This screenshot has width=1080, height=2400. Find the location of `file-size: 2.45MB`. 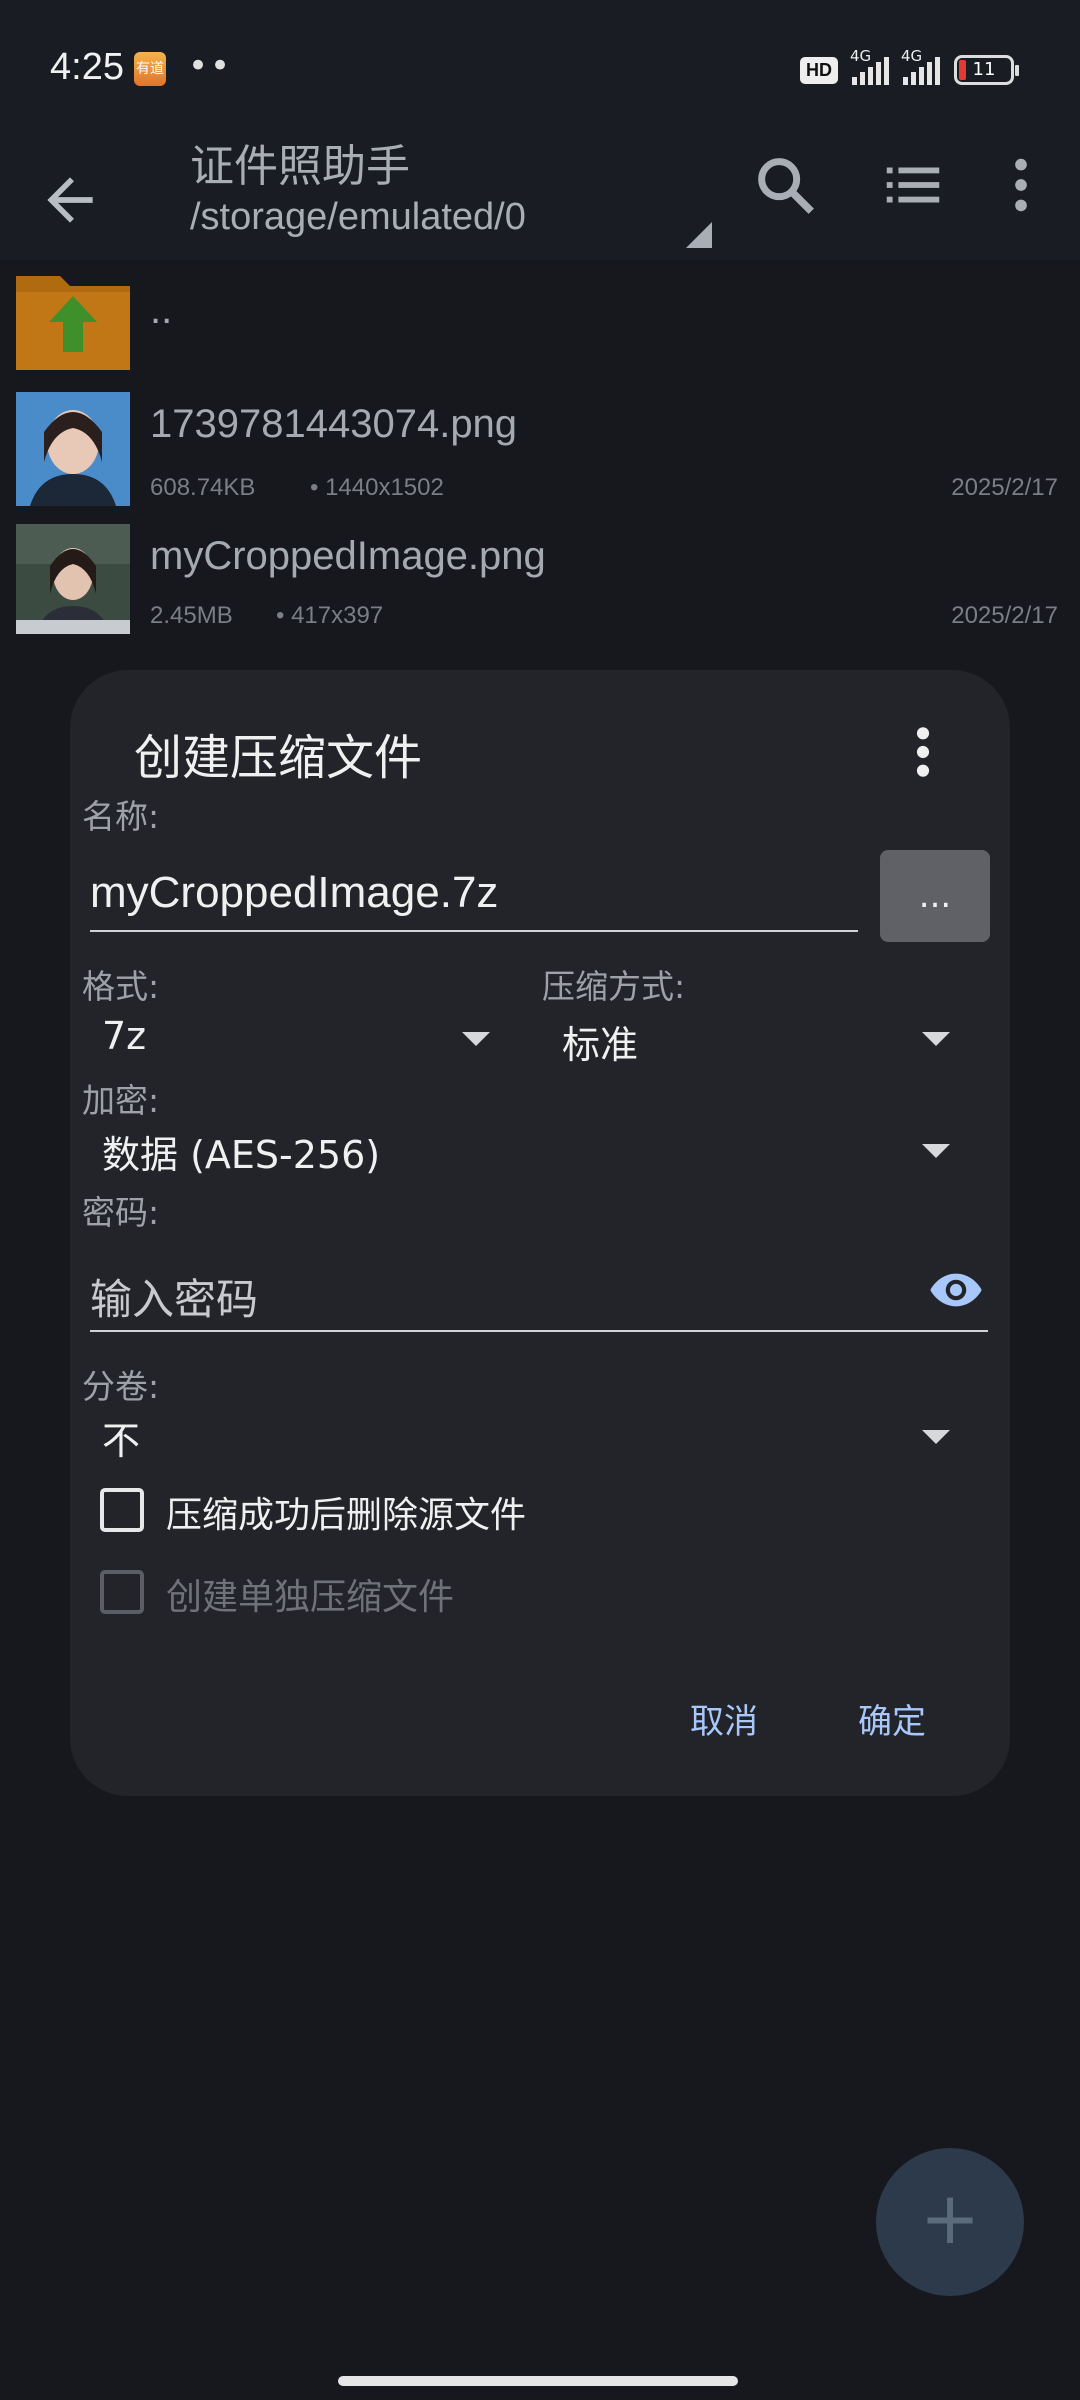

file-size: 2.45MB is located at coordinates (191, 615).